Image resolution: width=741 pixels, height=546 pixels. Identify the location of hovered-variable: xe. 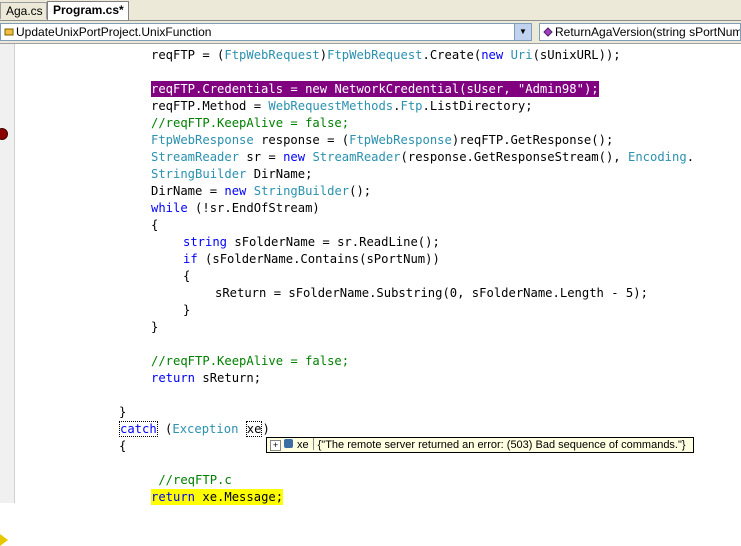
(254, 429).